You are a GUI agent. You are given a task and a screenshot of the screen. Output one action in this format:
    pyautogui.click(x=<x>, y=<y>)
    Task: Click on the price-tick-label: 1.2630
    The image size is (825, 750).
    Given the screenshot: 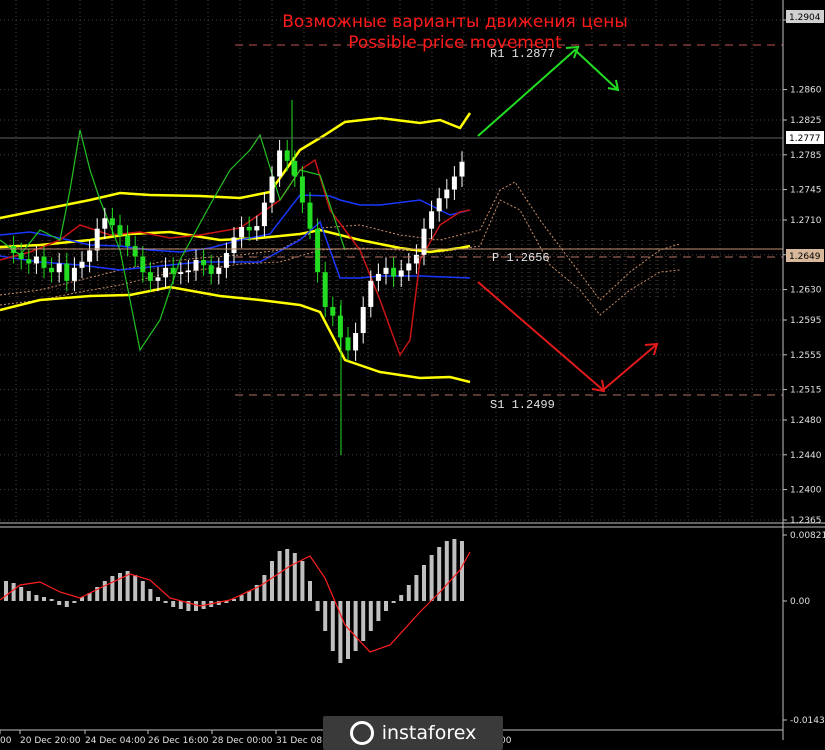 What is the action you would take?
    pyautogui.click(x=806, y=291)
    